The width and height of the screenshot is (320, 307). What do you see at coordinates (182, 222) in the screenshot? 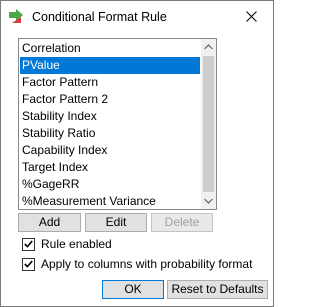
I see `delete-button: Delete` at bounding box center [182, 222].